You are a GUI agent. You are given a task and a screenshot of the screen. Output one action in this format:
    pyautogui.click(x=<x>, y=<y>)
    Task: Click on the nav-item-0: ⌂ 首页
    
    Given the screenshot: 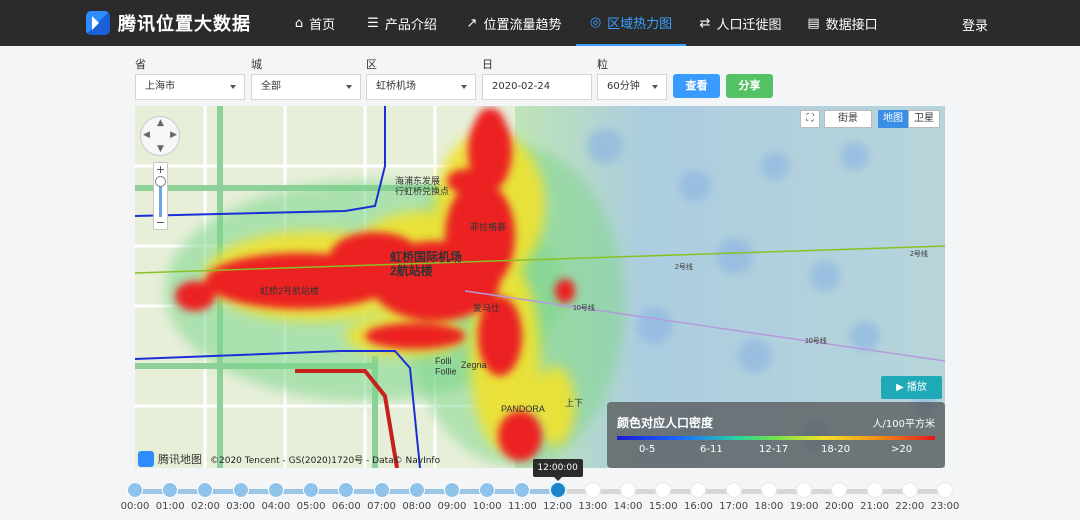 What is the action you would take?
    pyautogui.click(x=315, y=23)
    